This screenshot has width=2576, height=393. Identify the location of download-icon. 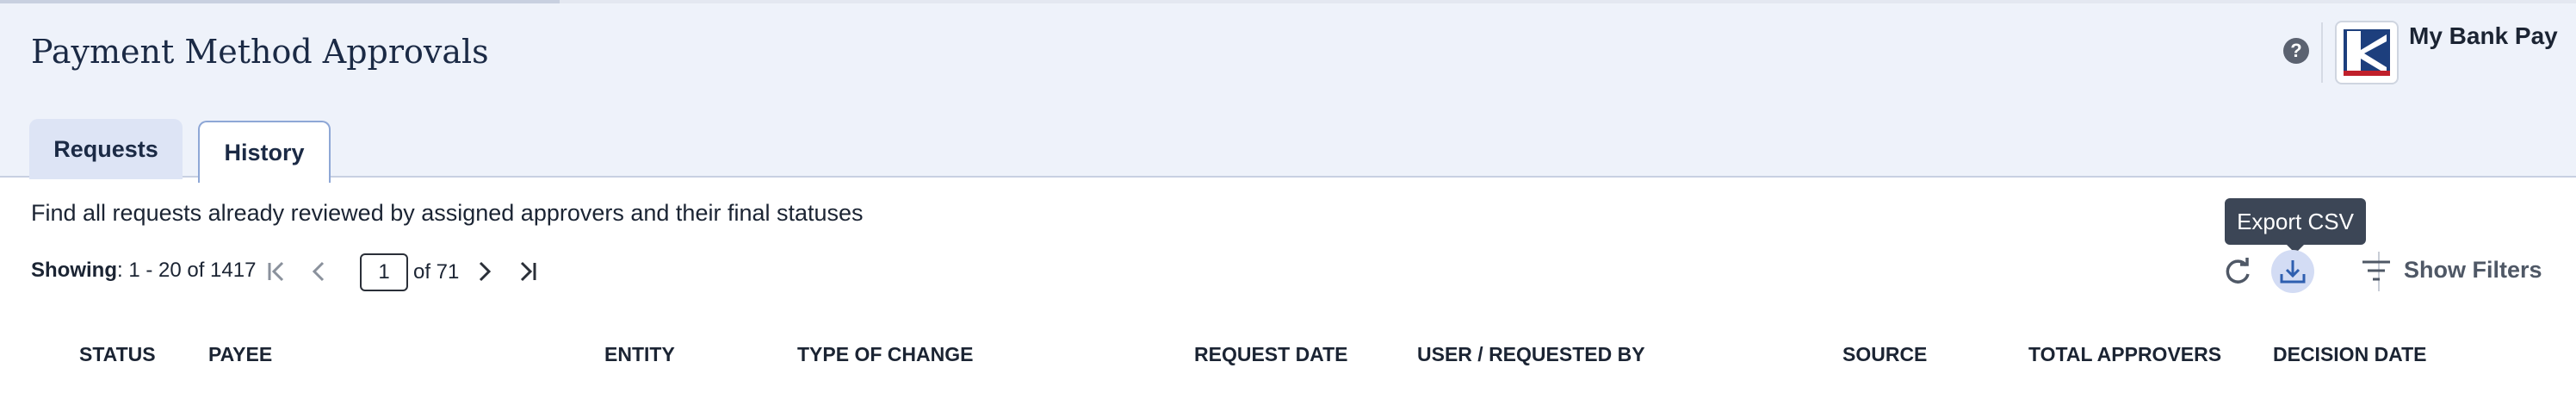
(2293, 272).